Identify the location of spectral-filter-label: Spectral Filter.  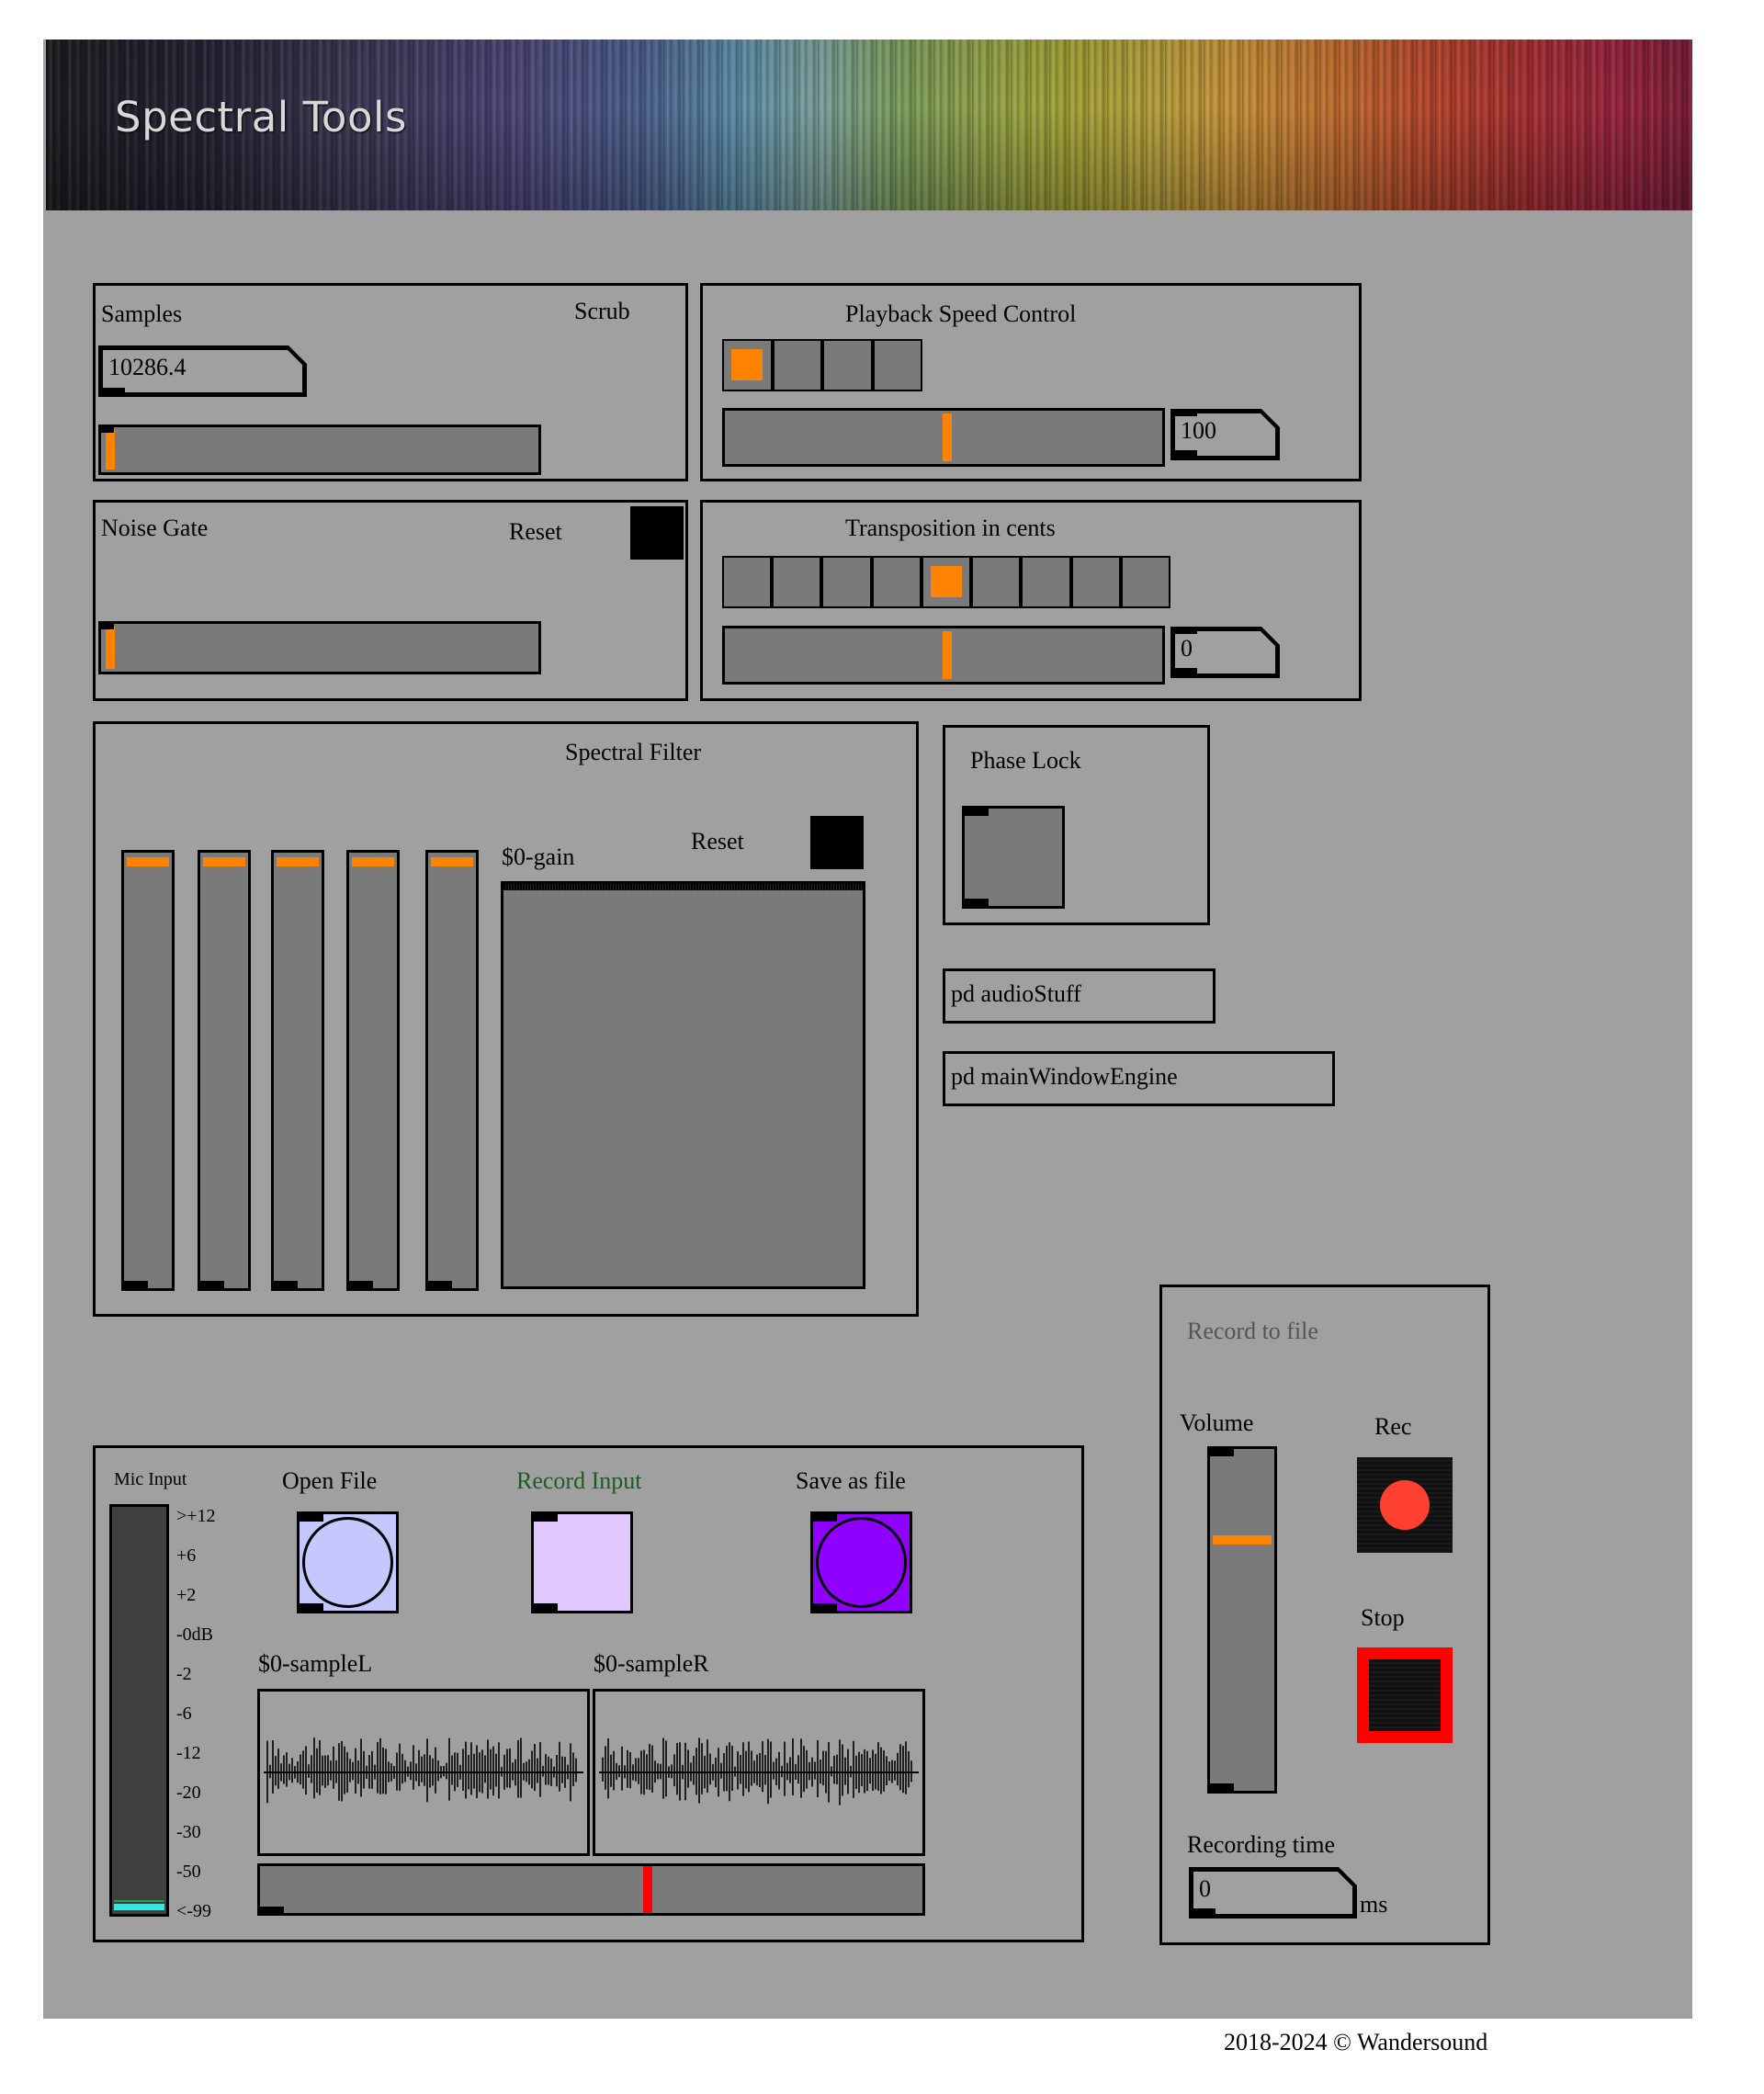
(634, 752).